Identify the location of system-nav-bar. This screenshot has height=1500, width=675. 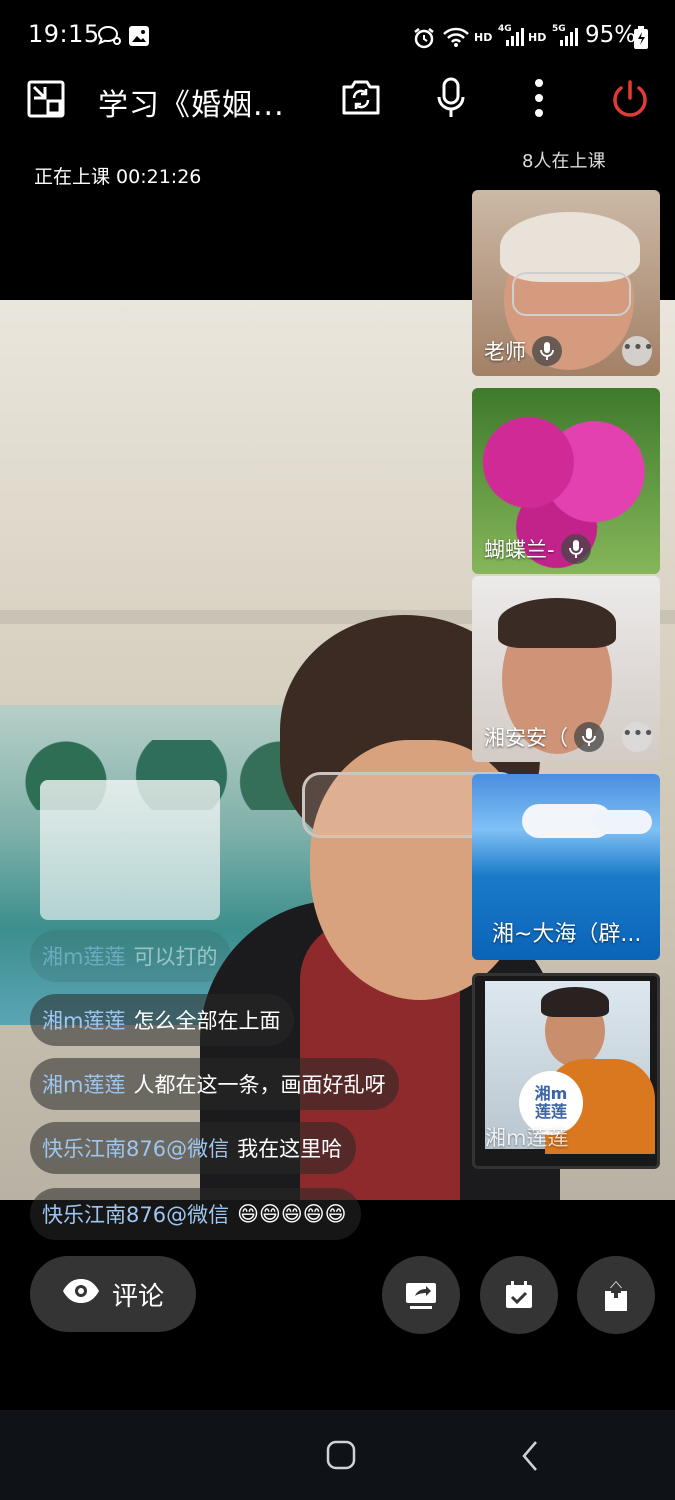
(337, 1455).